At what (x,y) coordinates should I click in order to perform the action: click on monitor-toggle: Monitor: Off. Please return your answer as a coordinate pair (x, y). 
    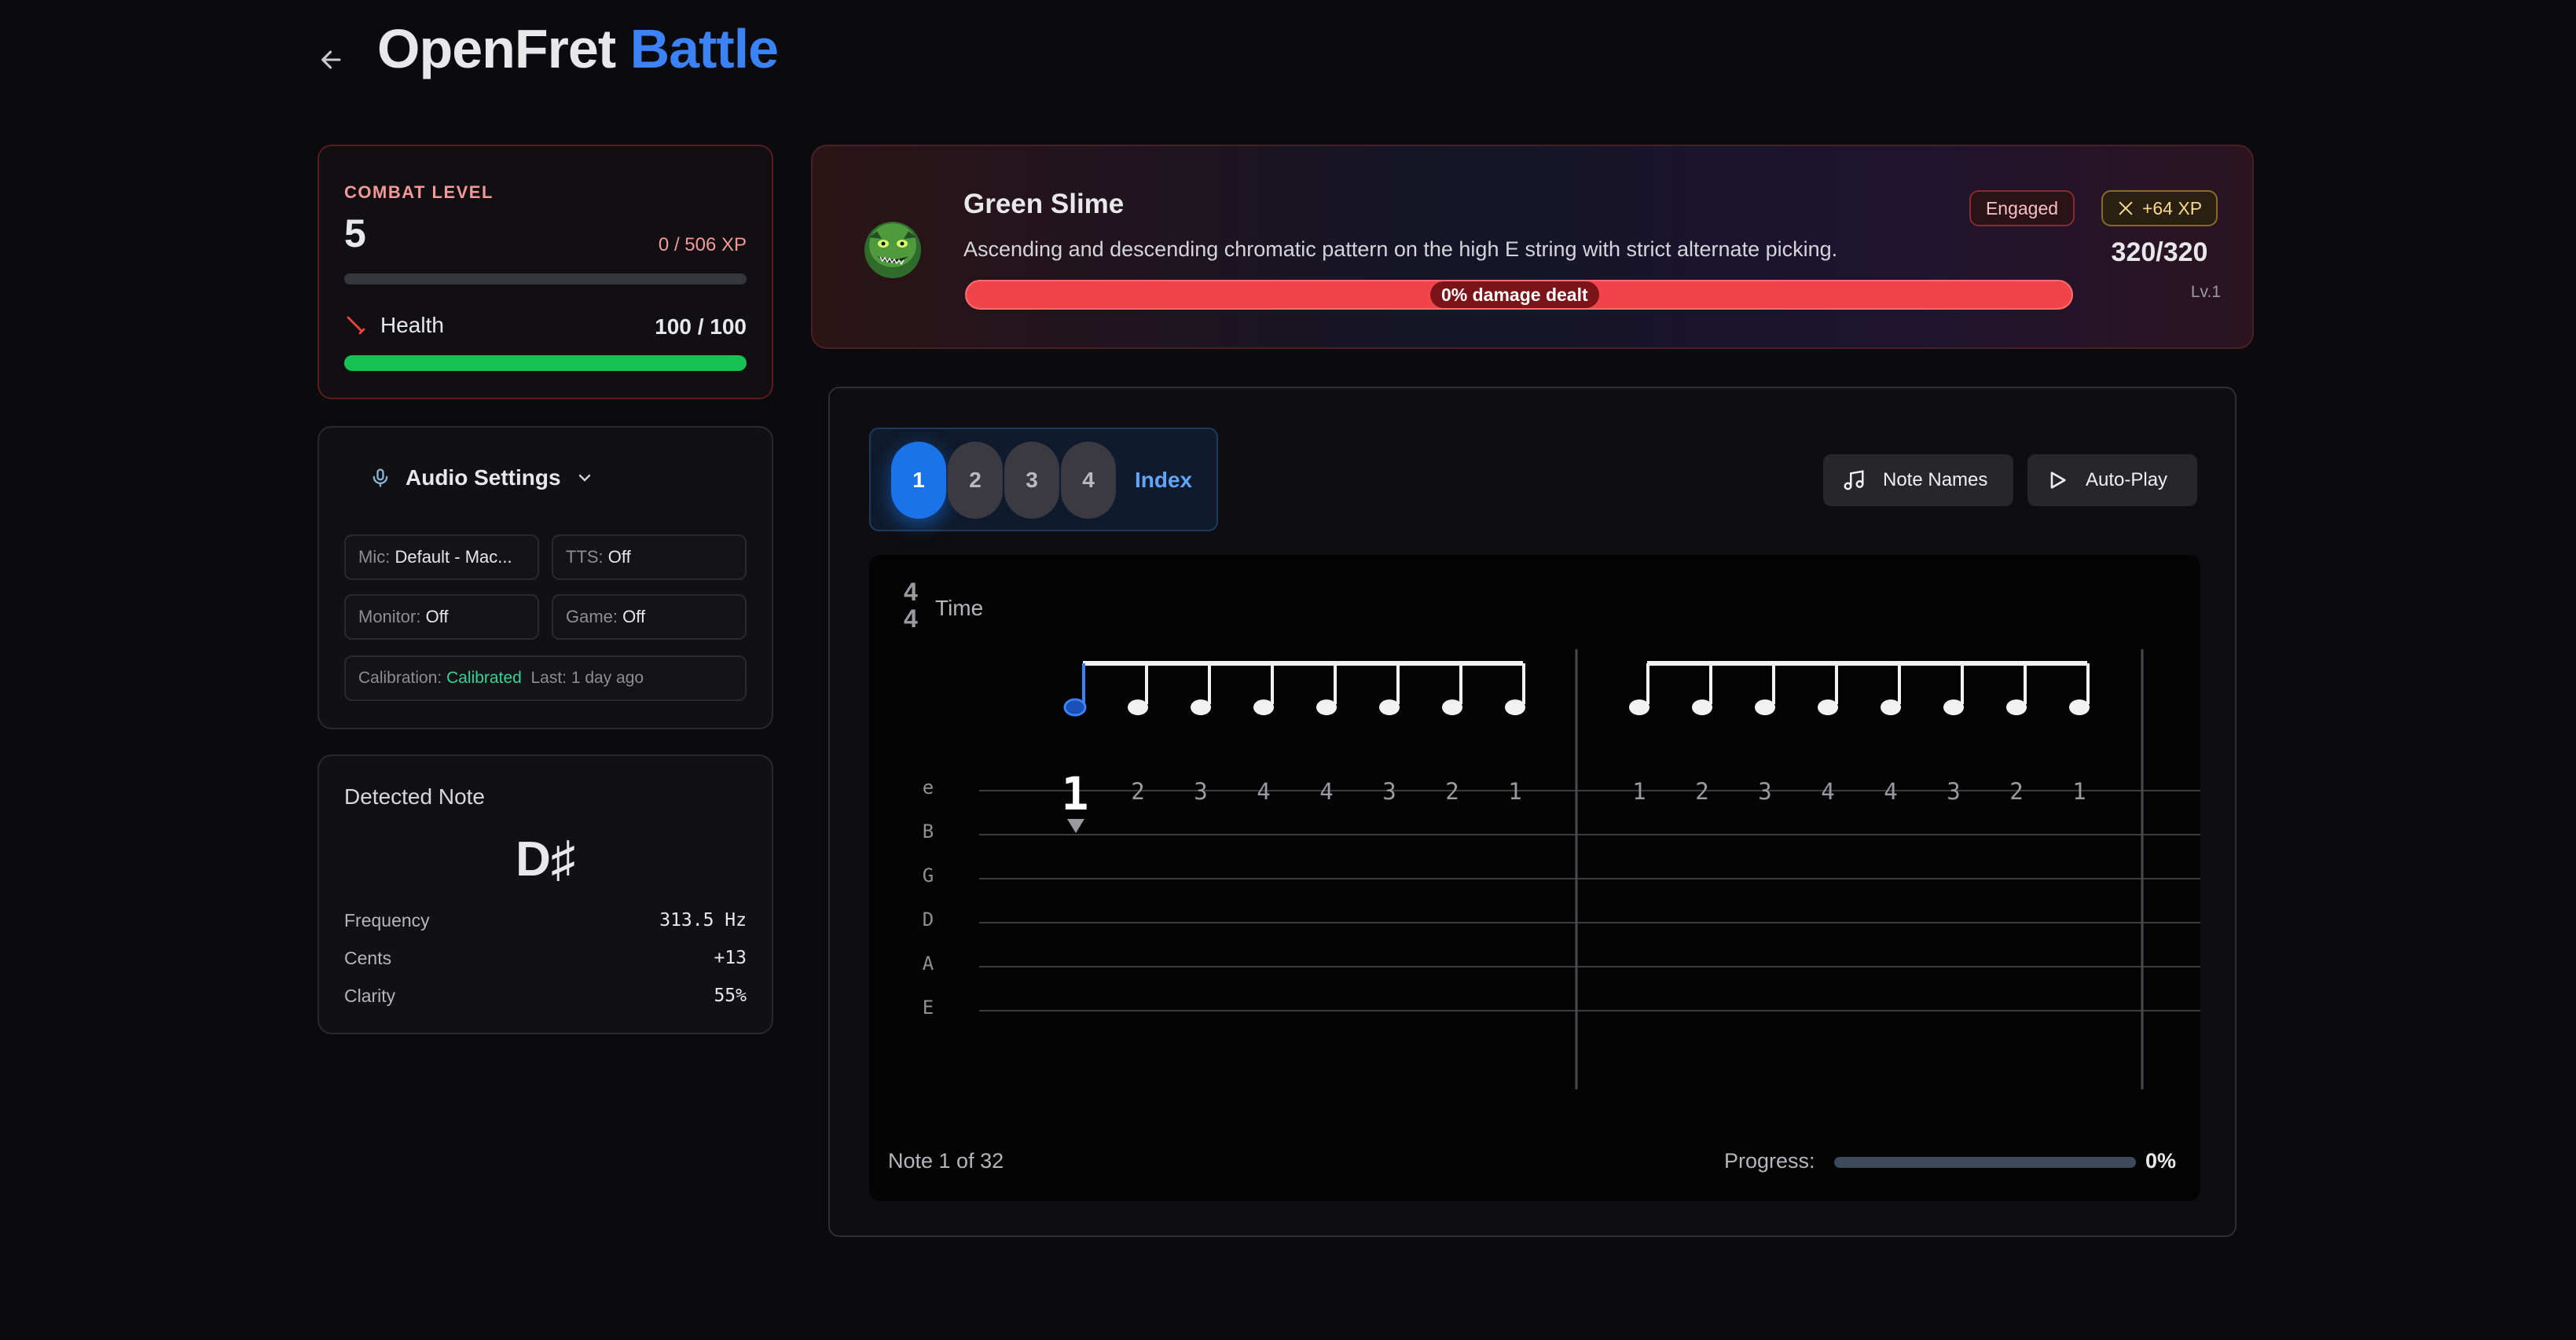
    Looking at the image, I should click on (442, 617).